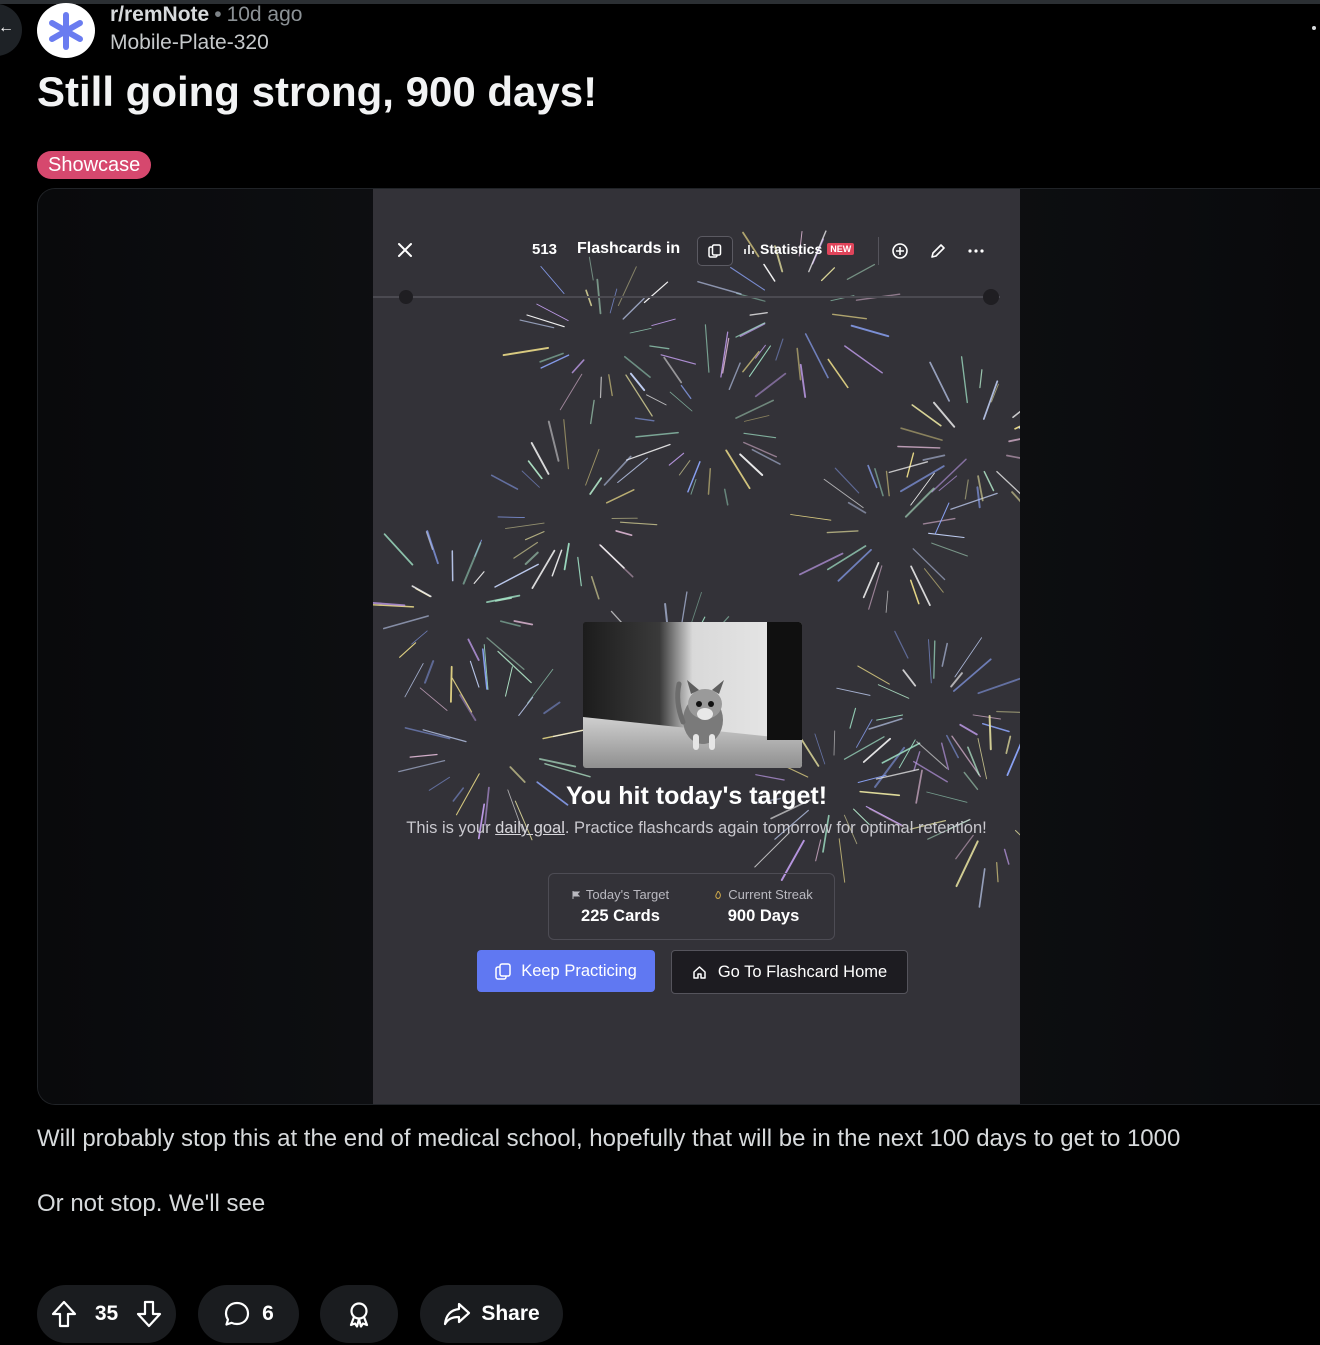 Image resolution: width=1320 pixels, height=1345 pixels. What do you see at coordinates (189, 43) in the screenshot?
I see `post-author: Mobile-Plate-320` at bounding box center [189, 43].